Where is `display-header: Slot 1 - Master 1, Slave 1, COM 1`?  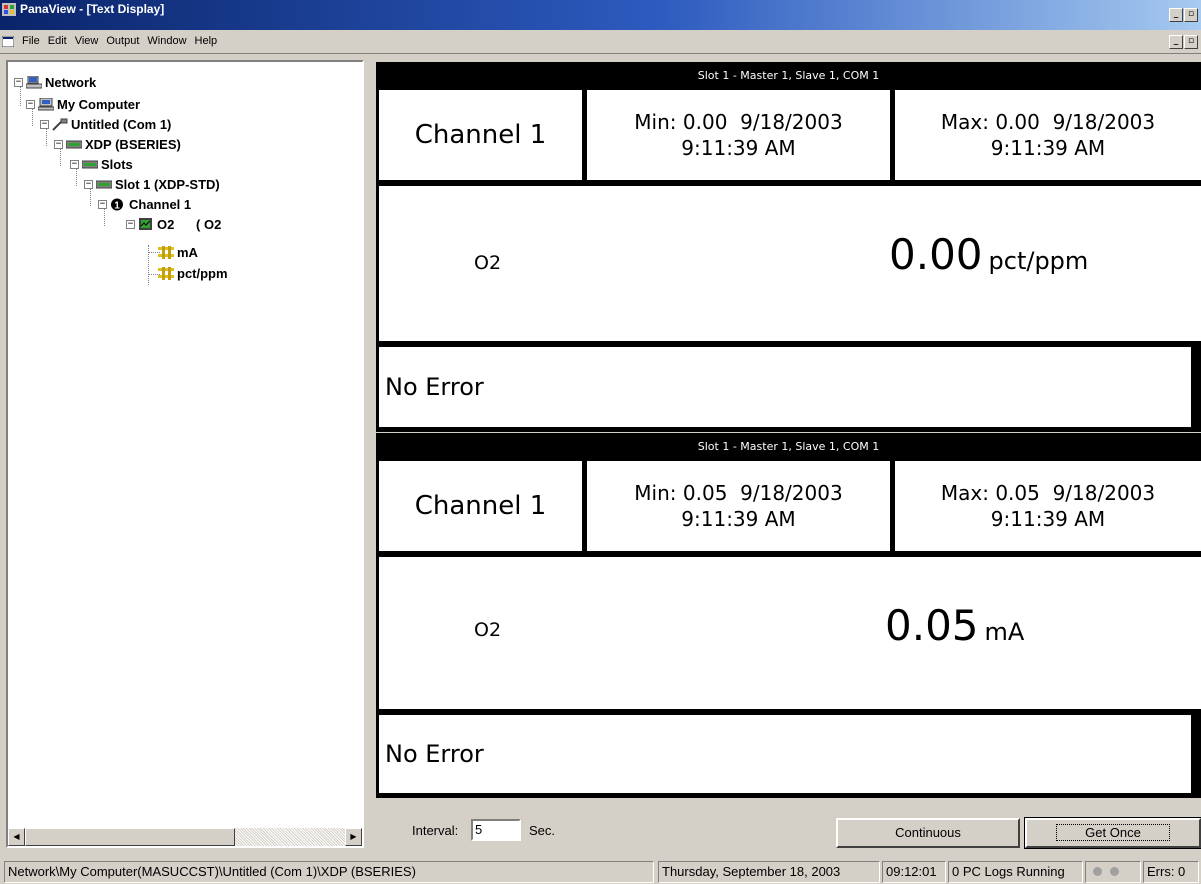
display-header: Slot 1 - Master 1, Slave 1, COM 1 is located at coordinates (788, 76).